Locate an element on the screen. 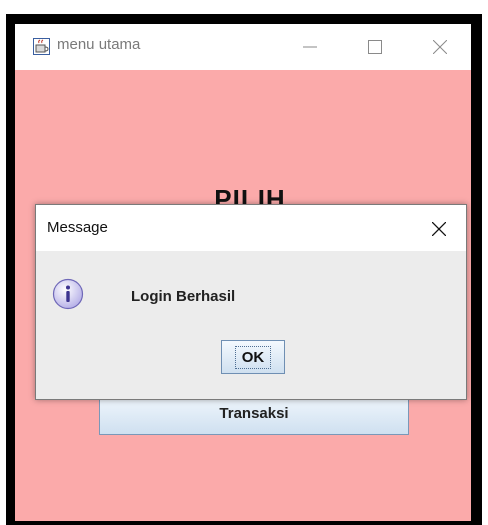 The height and width of the screenshot is (525, 488). maximize-icon is located at coordinates (375, 47).